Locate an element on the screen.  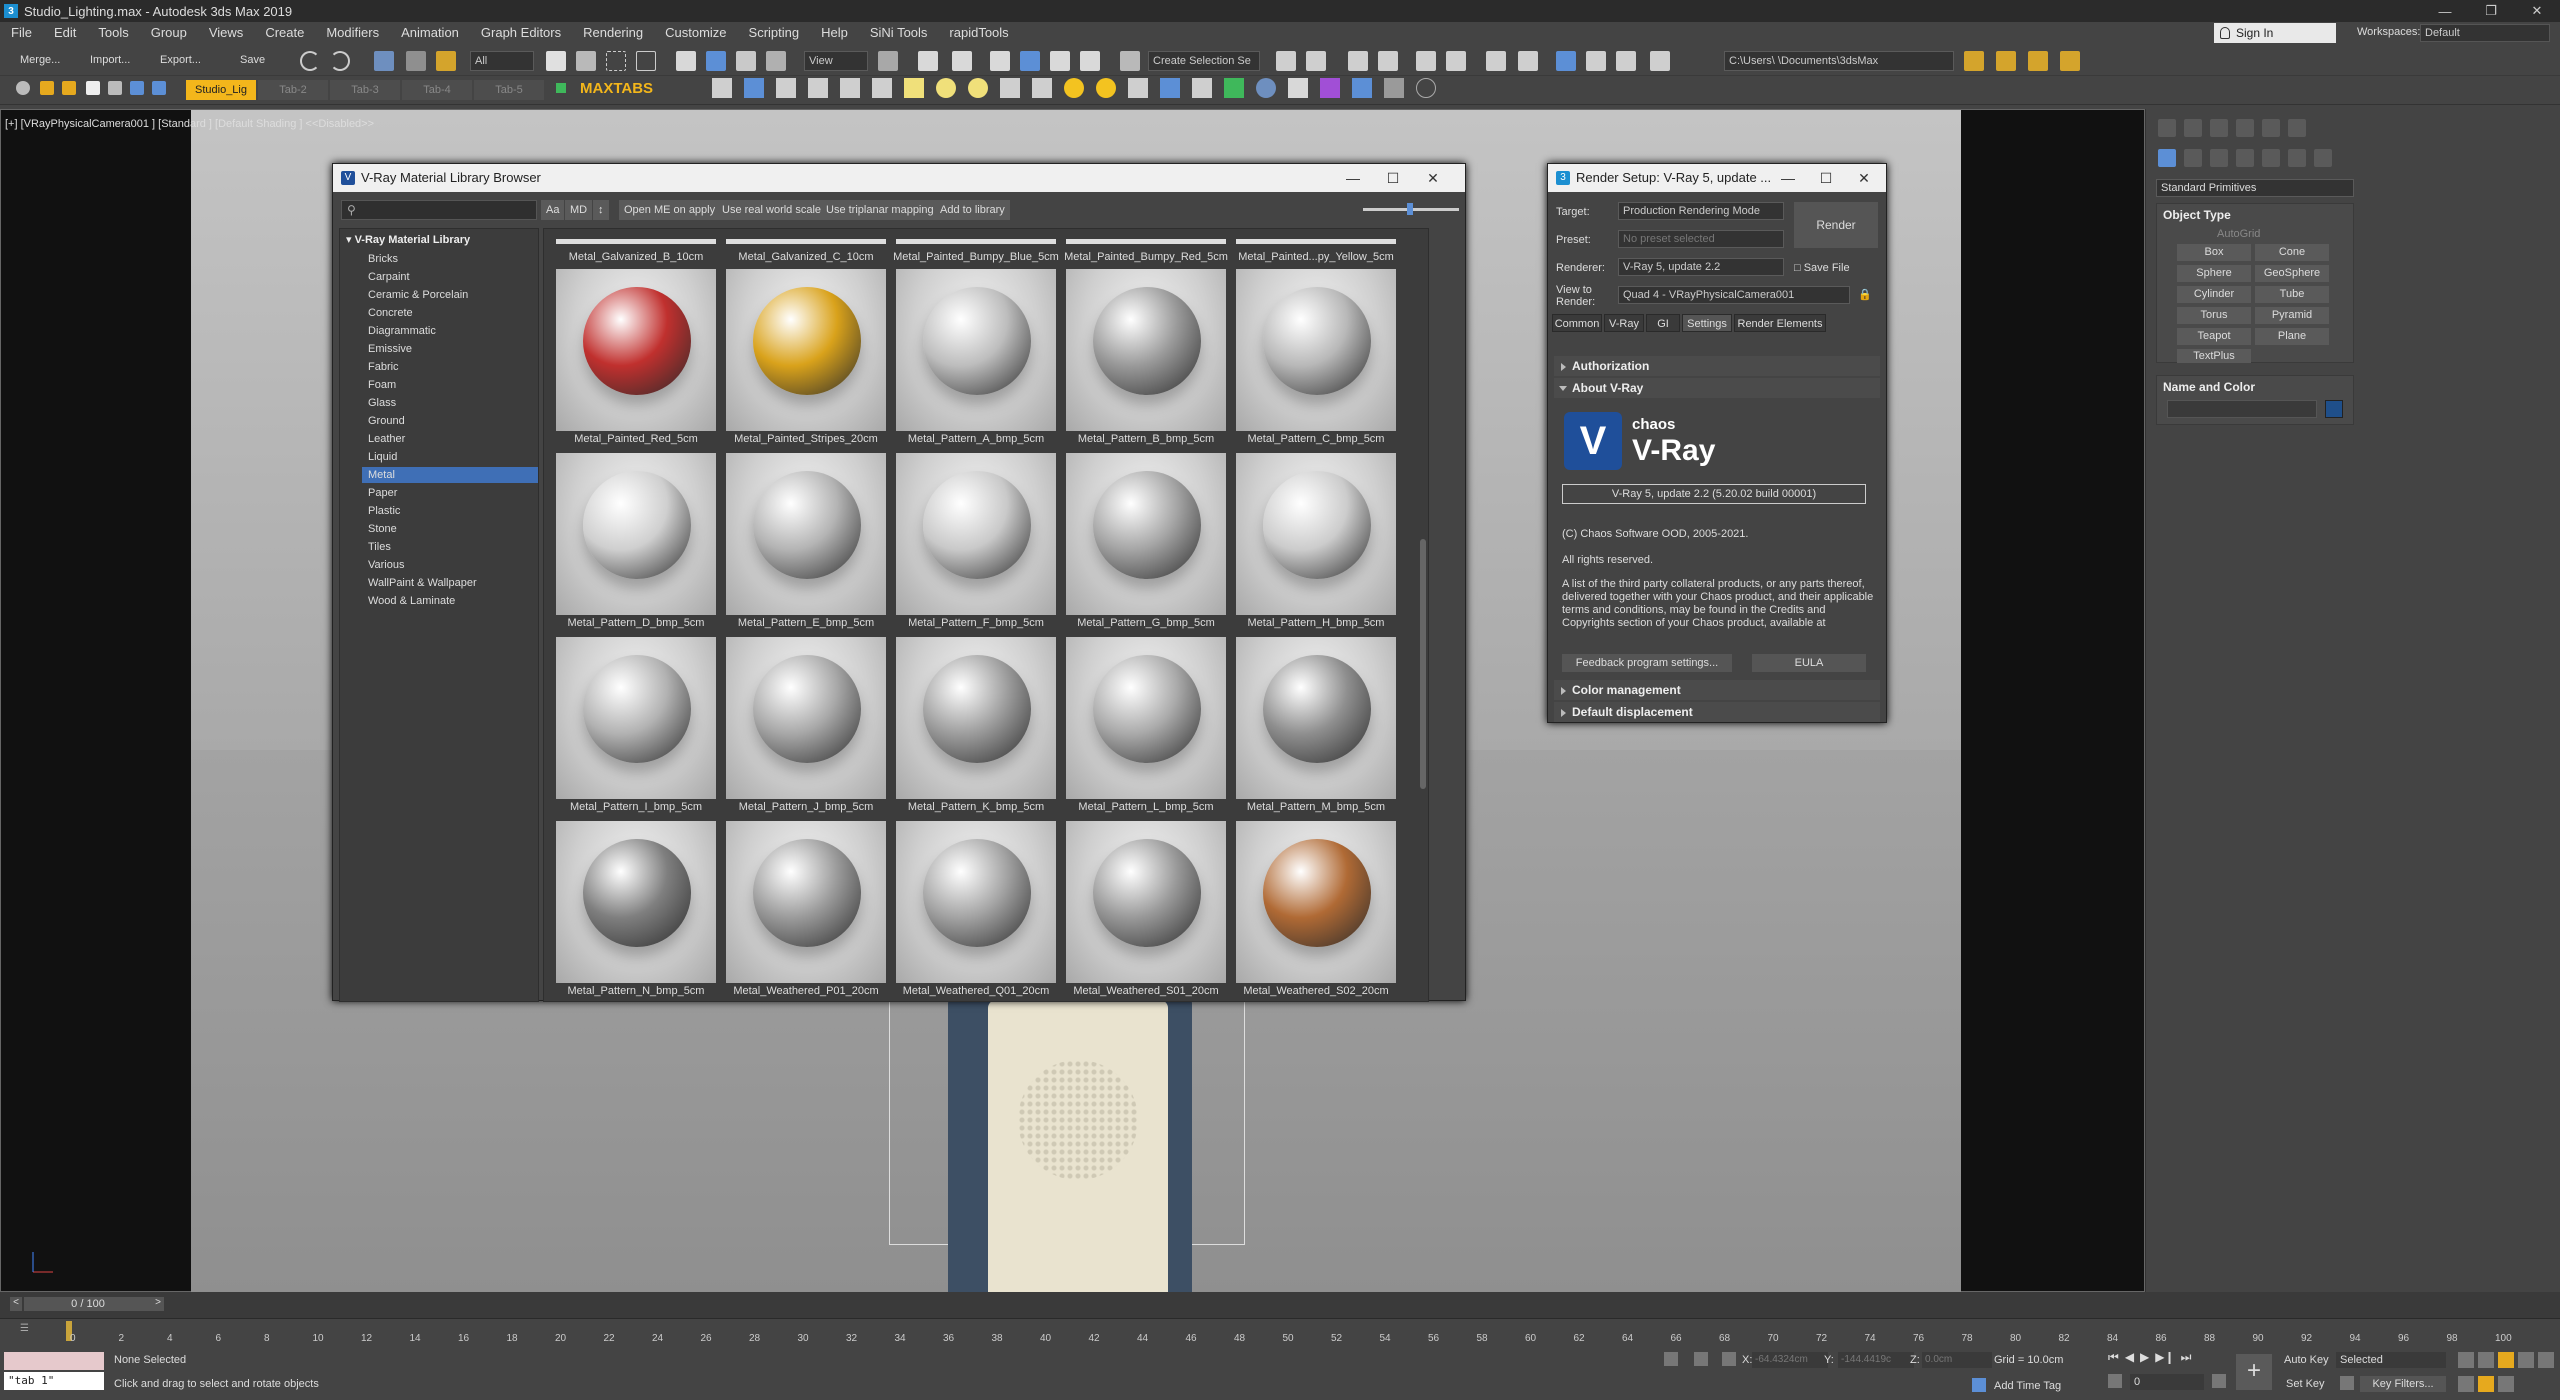
move-icon is located at coordinates (686, 61).